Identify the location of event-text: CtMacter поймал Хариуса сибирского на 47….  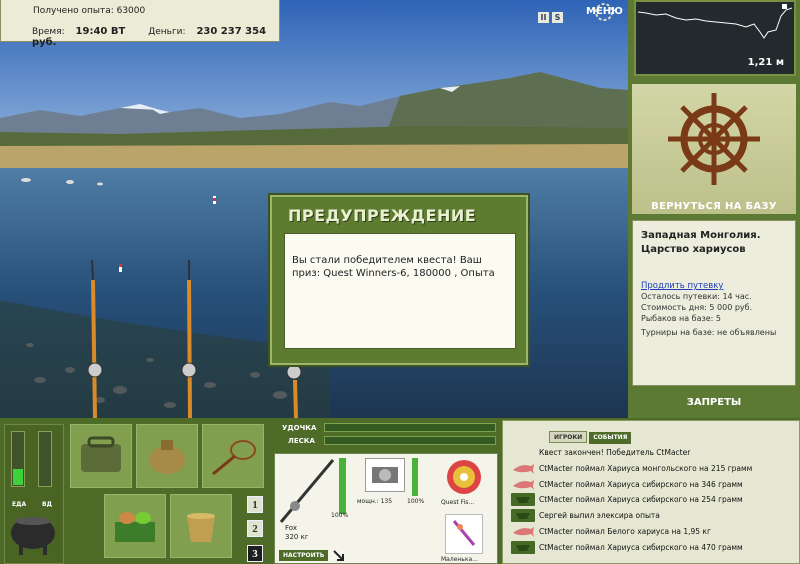
(641, 547).